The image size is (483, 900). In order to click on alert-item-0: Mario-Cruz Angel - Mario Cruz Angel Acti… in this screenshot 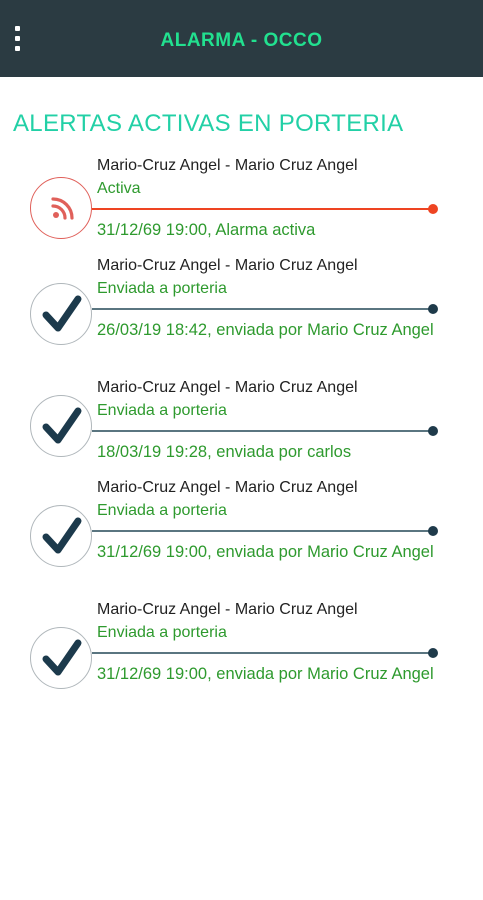, I will do `click(241, 202)`.